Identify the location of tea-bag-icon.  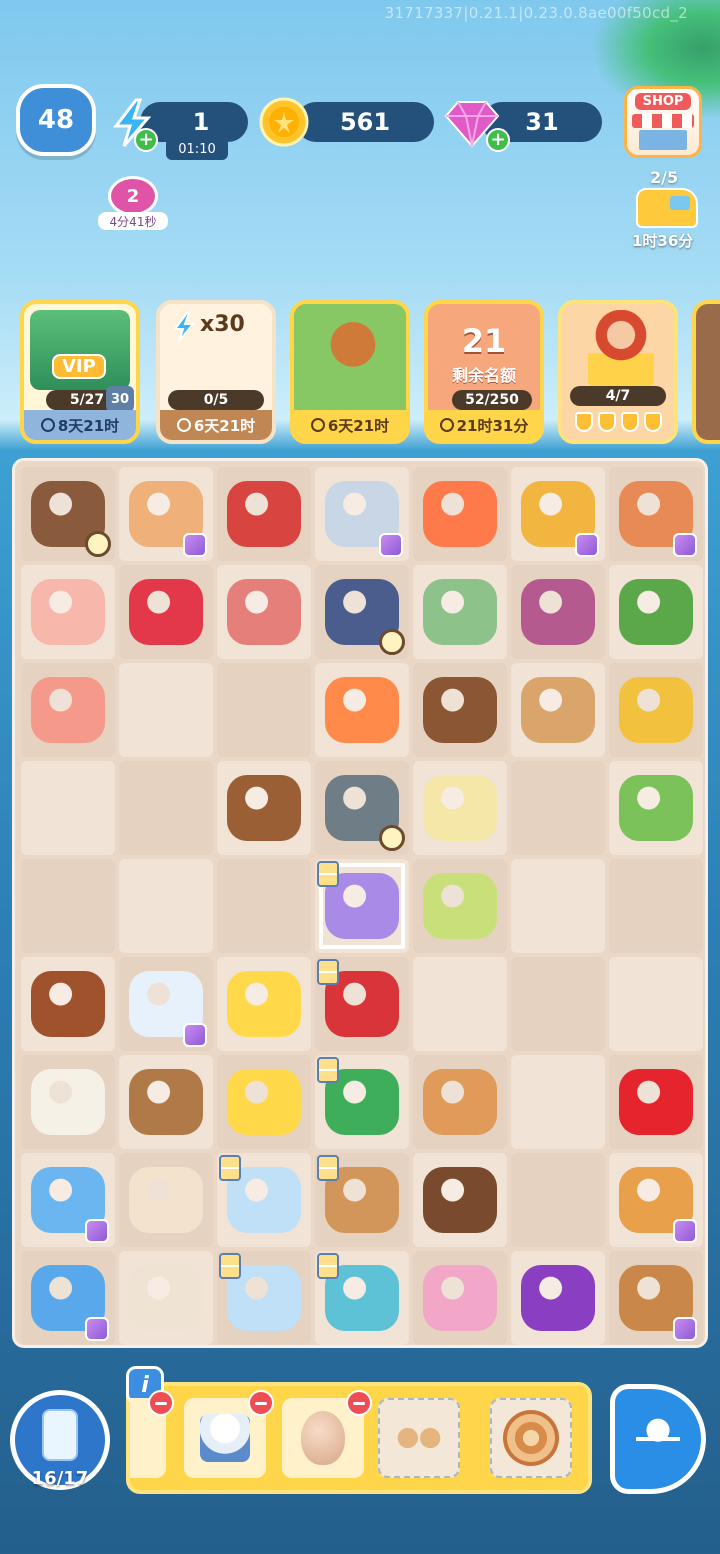
(460, 906).